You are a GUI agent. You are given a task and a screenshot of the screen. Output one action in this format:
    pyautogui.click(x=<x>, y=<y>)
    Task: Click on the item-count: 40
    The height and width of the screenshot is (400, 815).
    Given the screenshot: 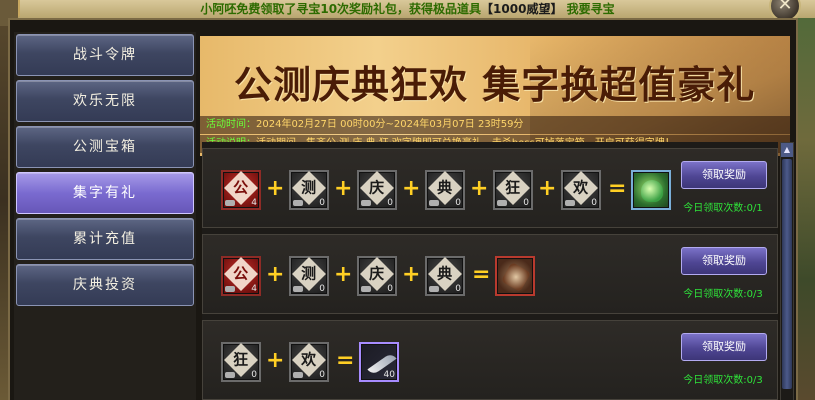 What is the action you would take?
    pyautogui.click(x=389, y=375)
    